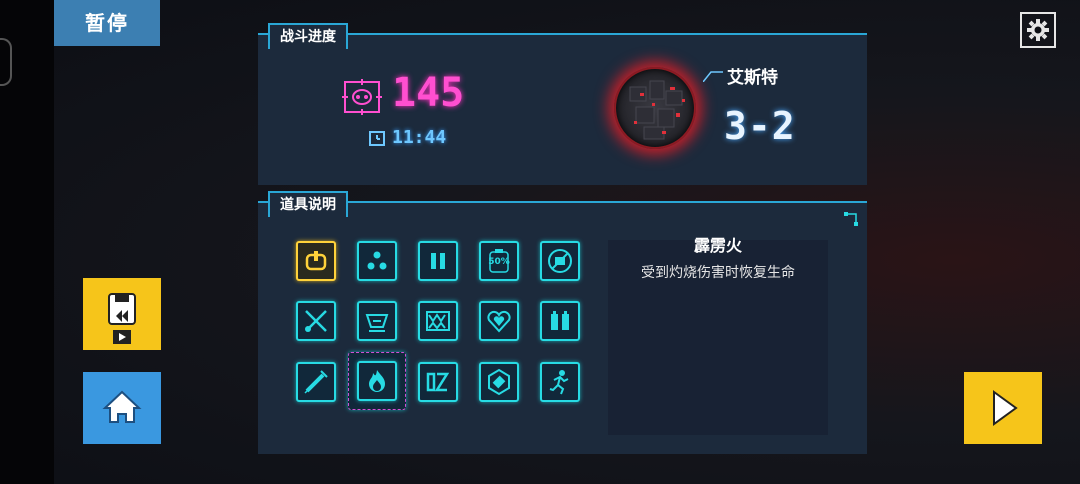  What do you see at coordinates (428, 93) in the screenshot?
I see `score-value: 145` at bounding box center [428, 93].